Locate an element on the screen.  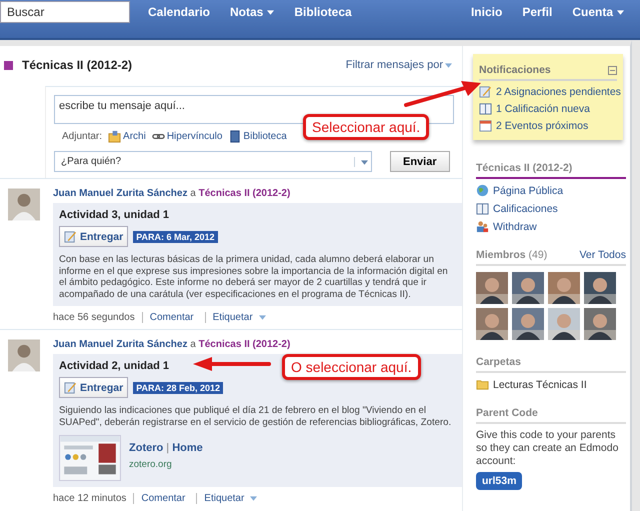
link-url: zotero.org is located at coordinates (151, 464).